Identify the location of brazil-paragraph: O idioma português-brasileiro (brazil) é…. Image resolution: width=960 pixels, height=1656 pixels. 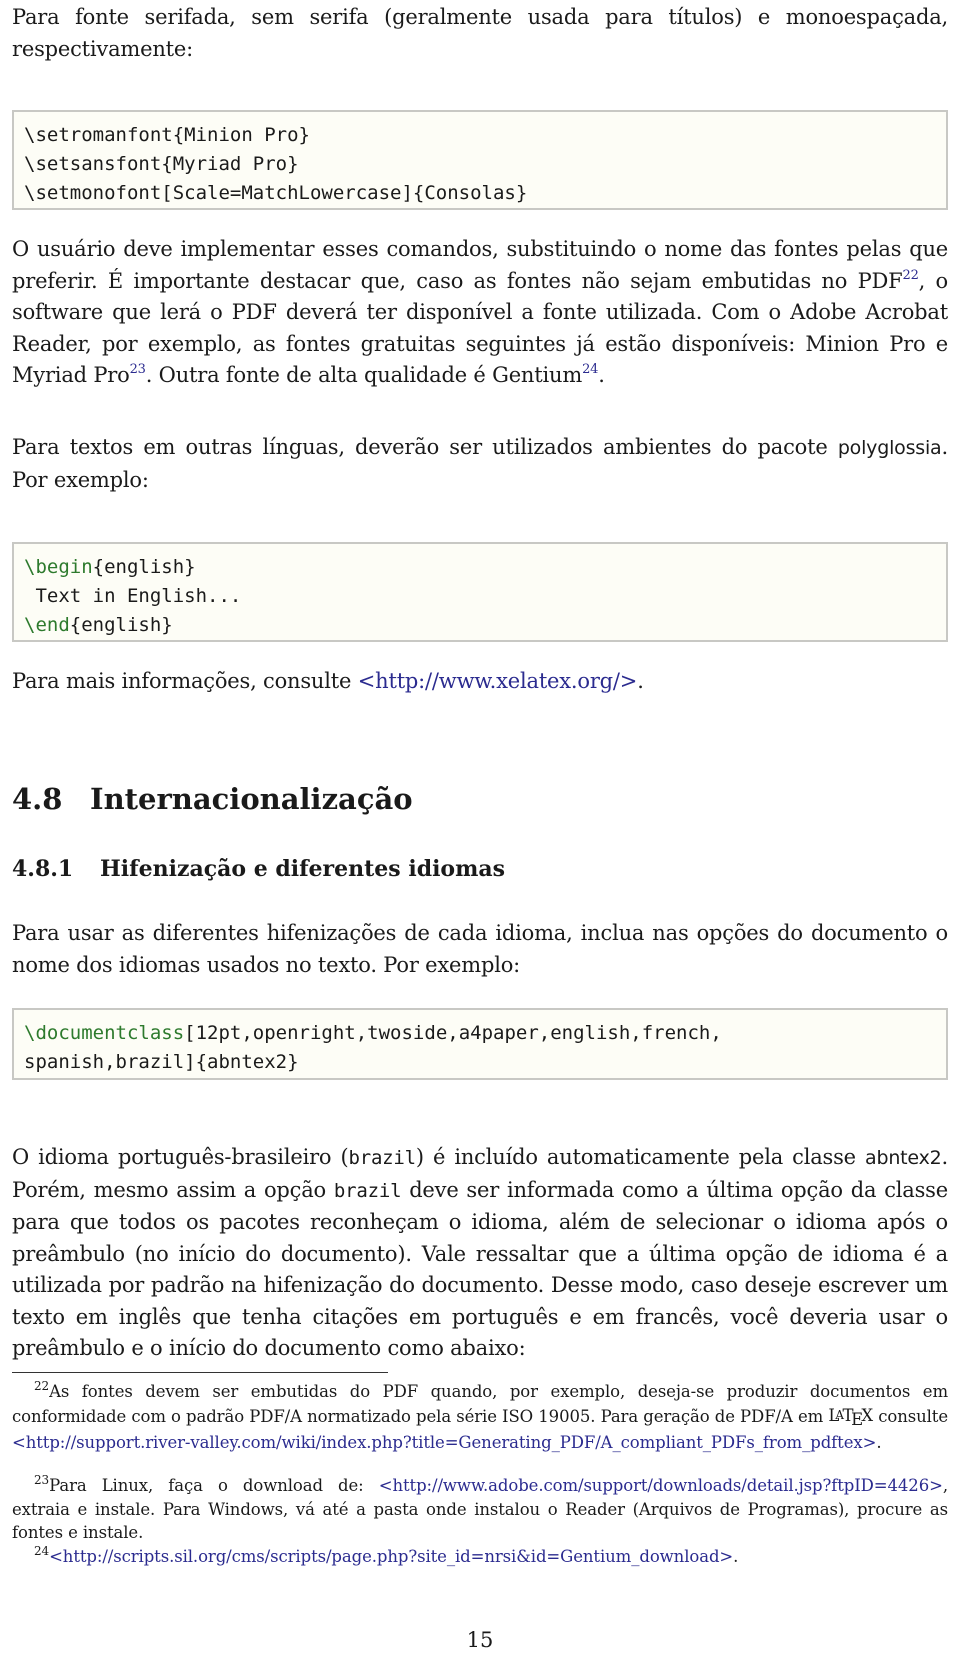
(480, 1252).